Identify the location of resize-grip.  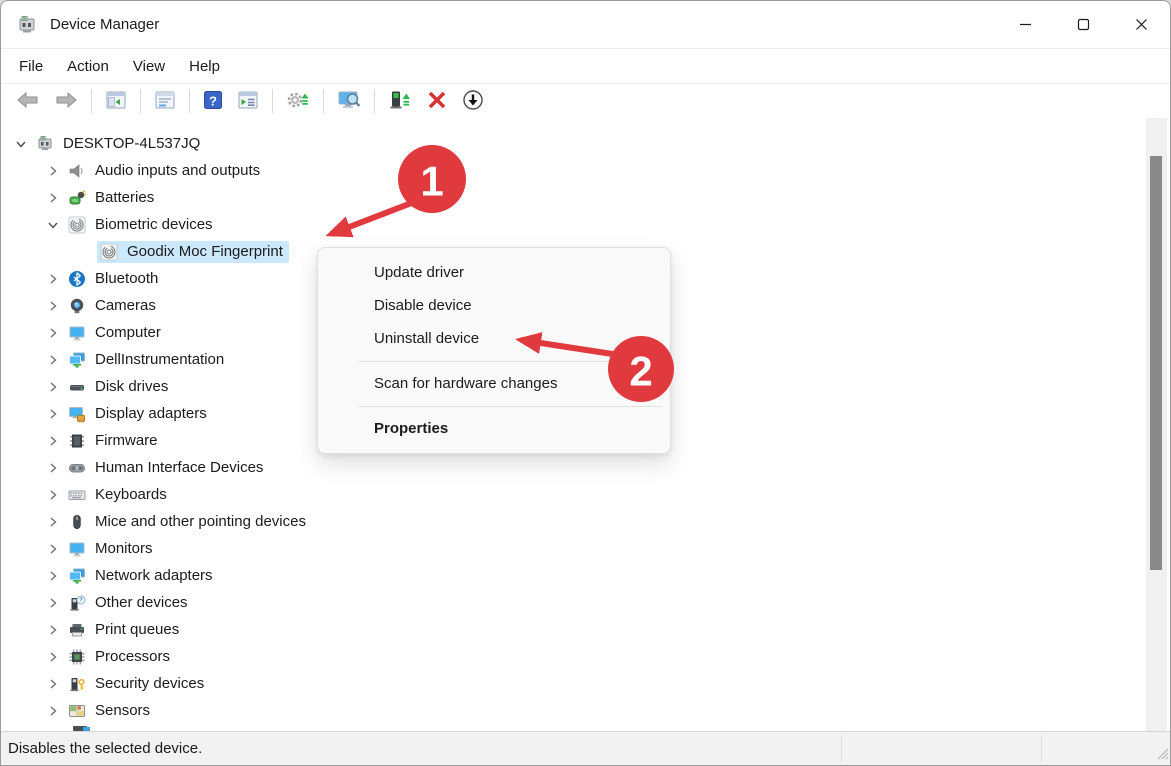
(1162, 755).